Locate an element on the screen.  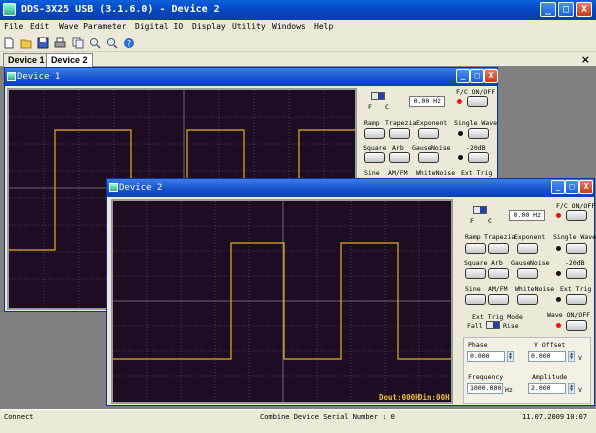
device-2-whitenoise-button is located at coordinates (527, 299).